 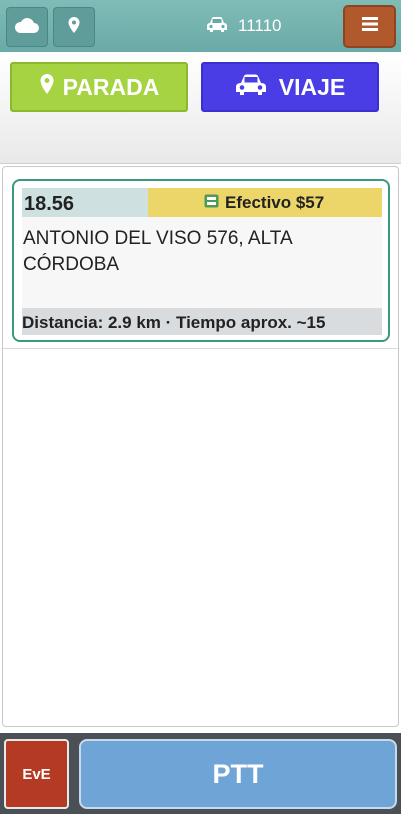 I want to click on unit-indicator: 11110, so click(x=244, y=26).